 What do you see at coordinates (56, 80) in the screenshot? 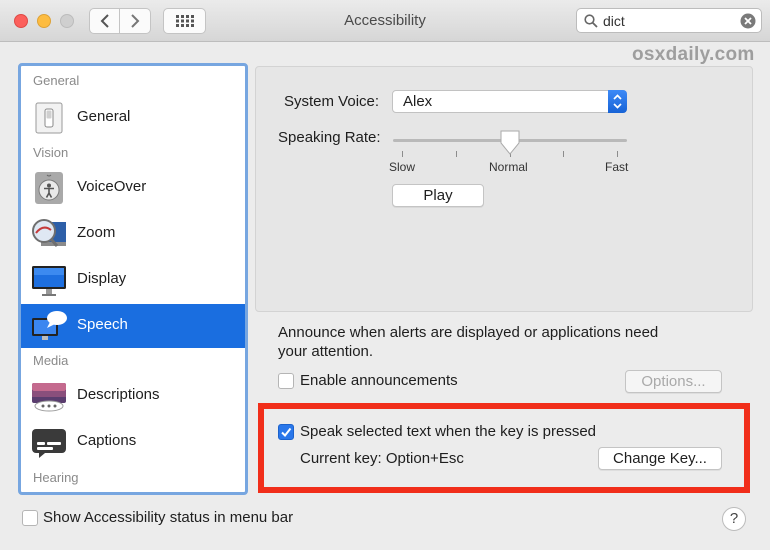
I see `section-header-general: General` at bounding box center [56, 80].